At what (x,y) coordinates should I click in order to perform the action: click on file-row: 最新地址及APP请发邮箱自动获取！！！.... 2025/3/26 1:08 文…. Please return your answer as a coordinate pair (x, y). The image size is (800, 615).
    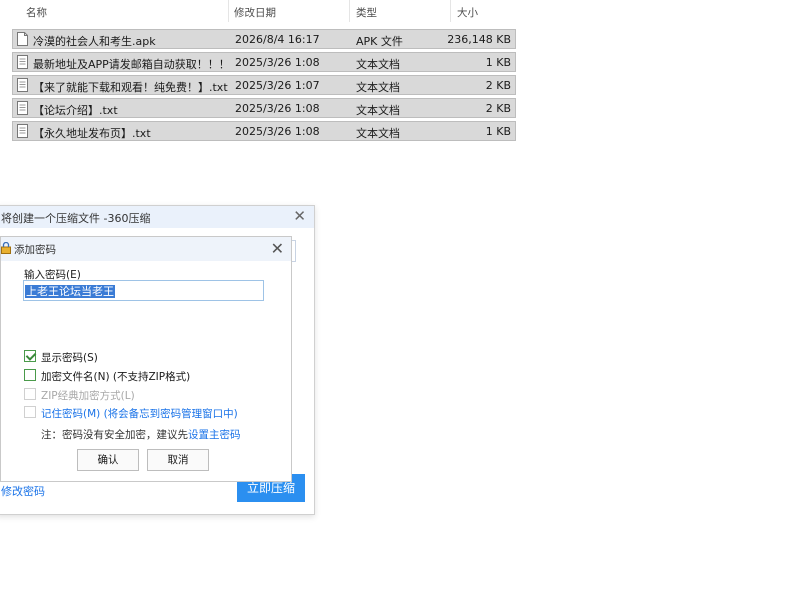
    Looking at the image, I should click on (264, 62).